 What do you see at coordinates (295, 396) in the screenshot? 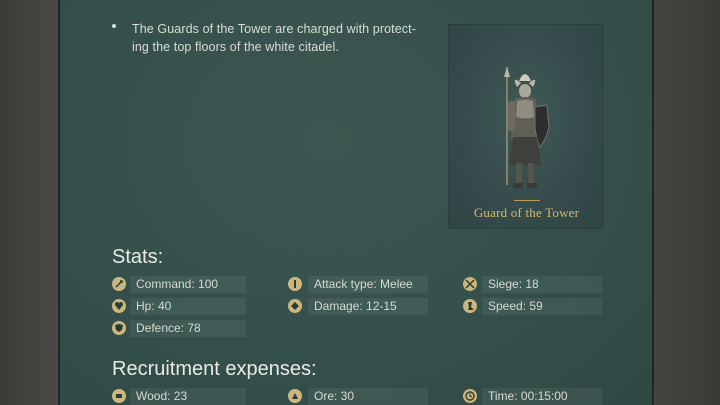
I see `ore-icon` at bounding box center [295, 396].